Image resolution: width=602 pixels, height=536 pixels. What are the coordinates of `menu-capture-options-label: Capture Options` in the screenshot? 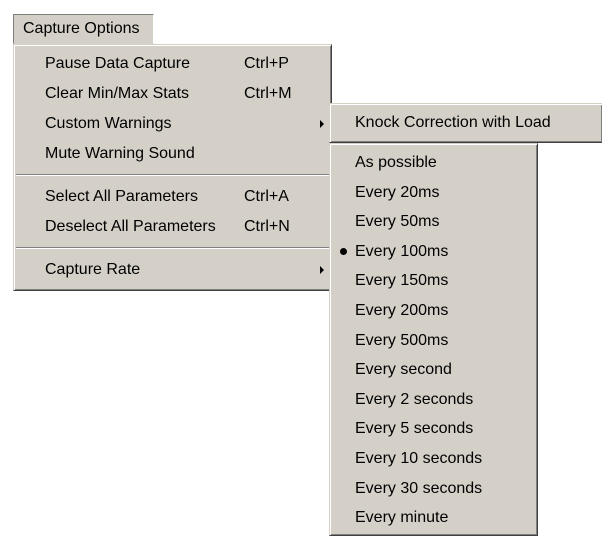 It's located at (81, 28).